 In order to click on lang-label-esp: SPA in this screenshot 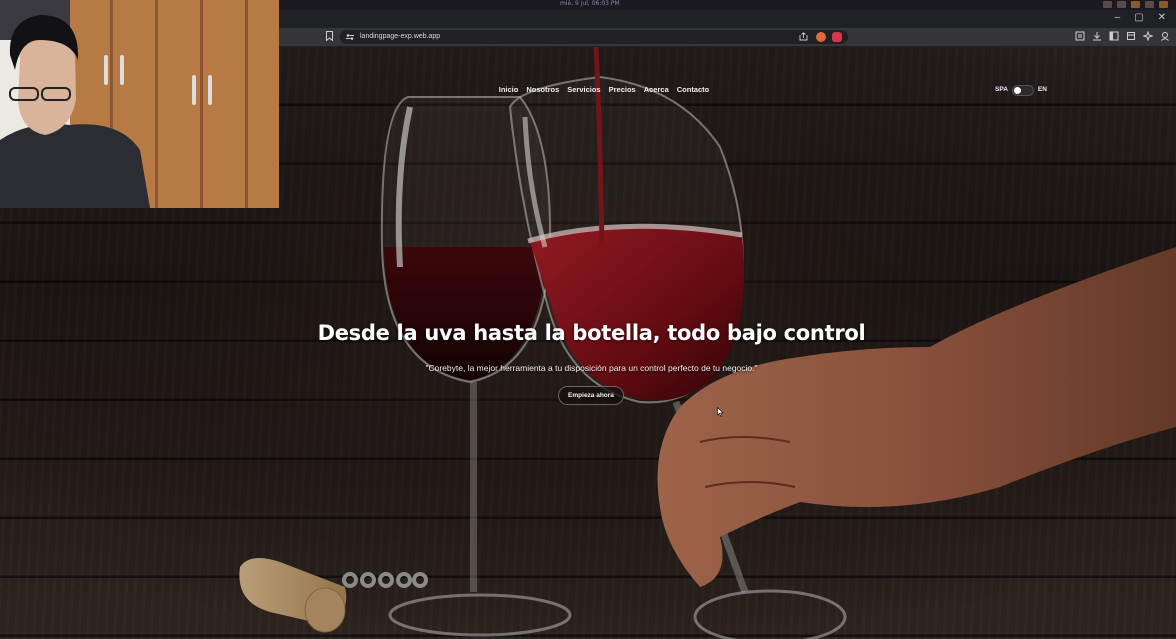, I will do `click(1001, 89)`.